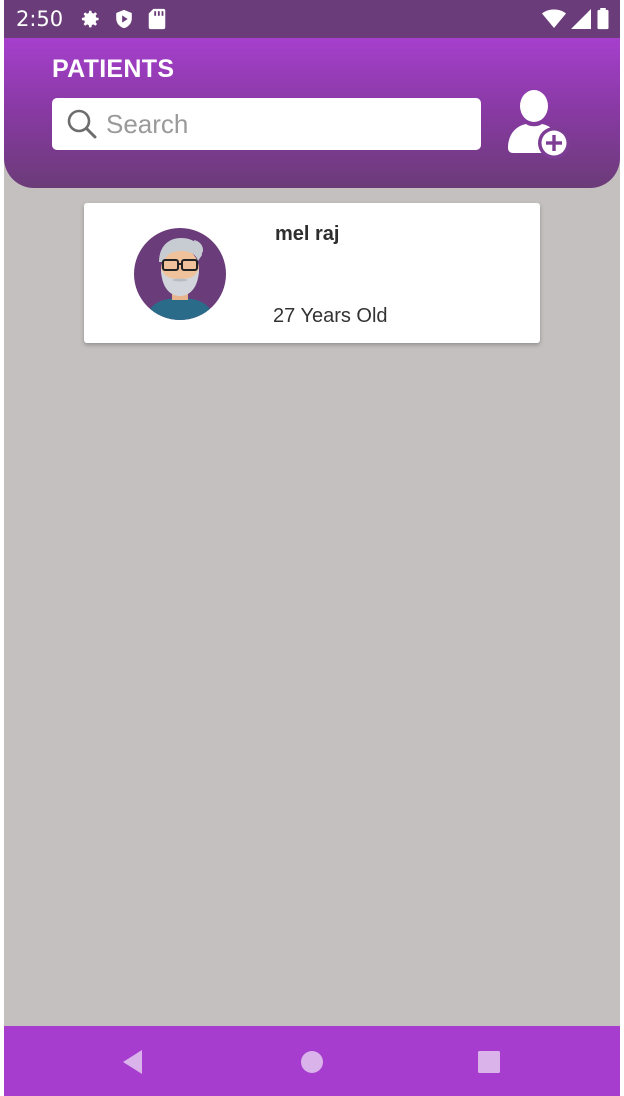 Image resolution: width=624 pixels, height=1096 pixels. I want to click on status-notification-icons, so click(123, 19).